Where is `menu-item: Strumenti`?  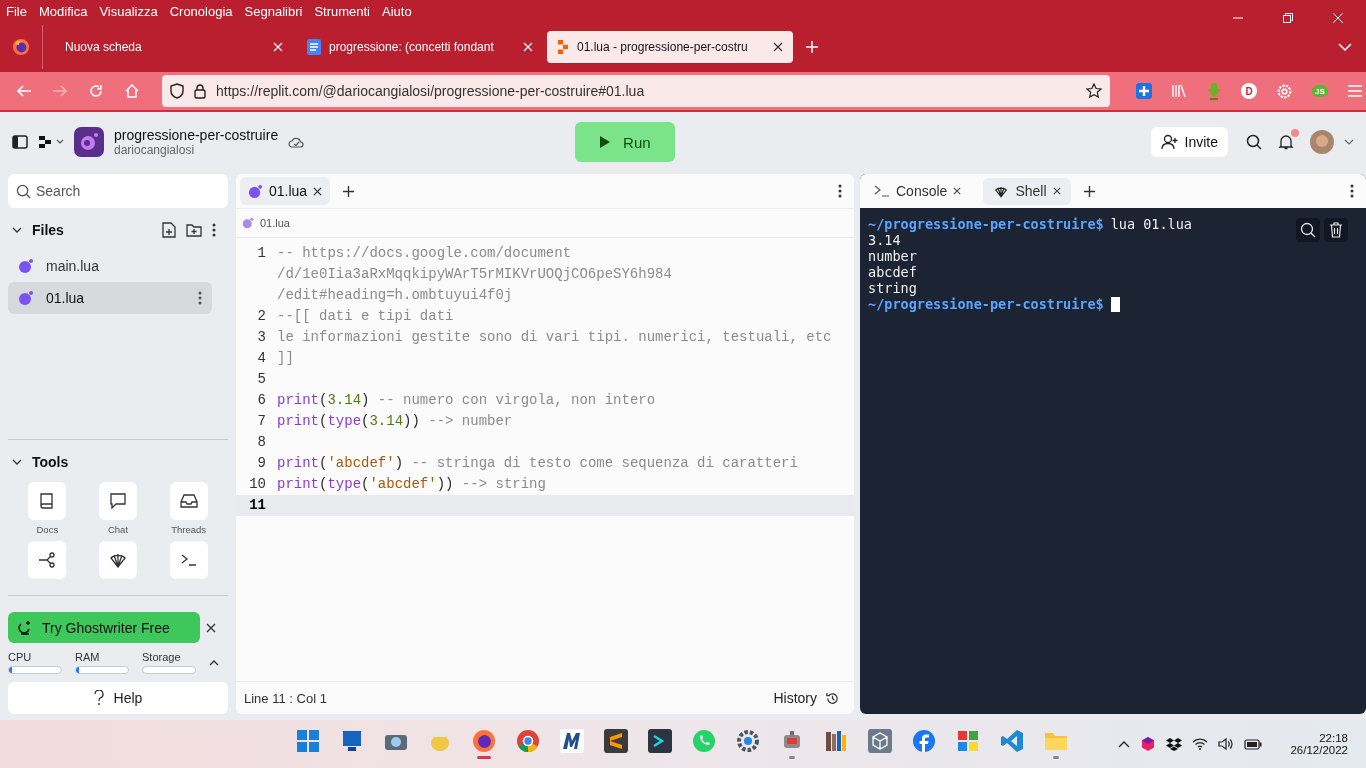
menu-item: Strumenti is located at coordinates (342, 11).